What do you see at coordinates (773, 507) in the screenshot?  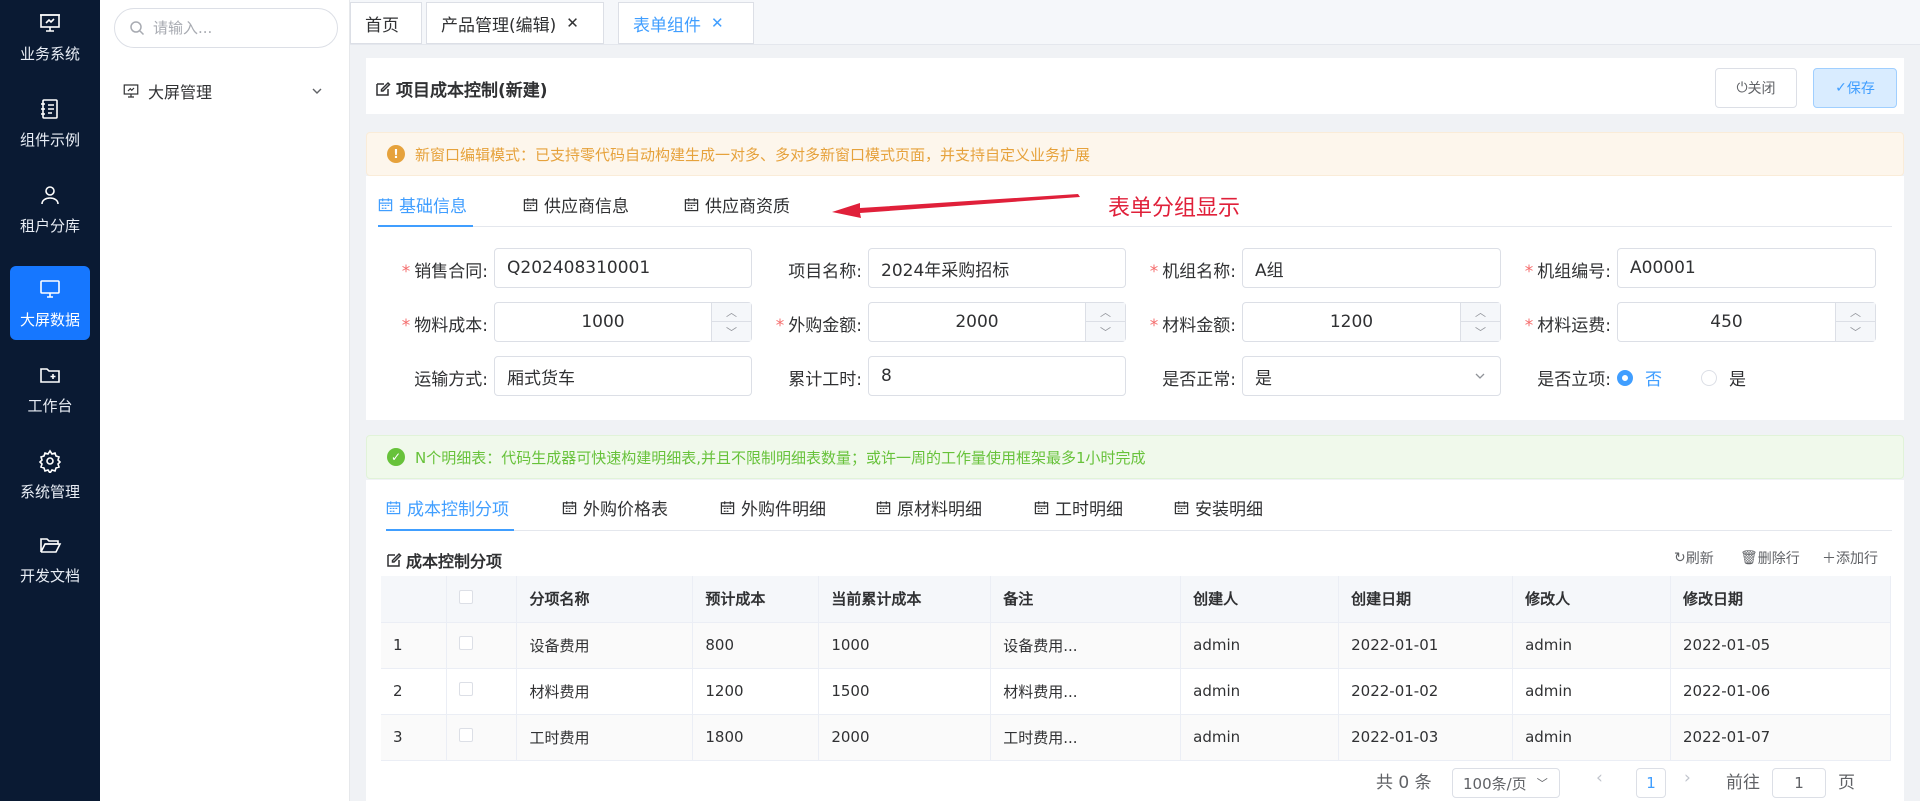 I see `detail-tab-purchase-parts: 外购件明细` at bounding box center [773, 507].